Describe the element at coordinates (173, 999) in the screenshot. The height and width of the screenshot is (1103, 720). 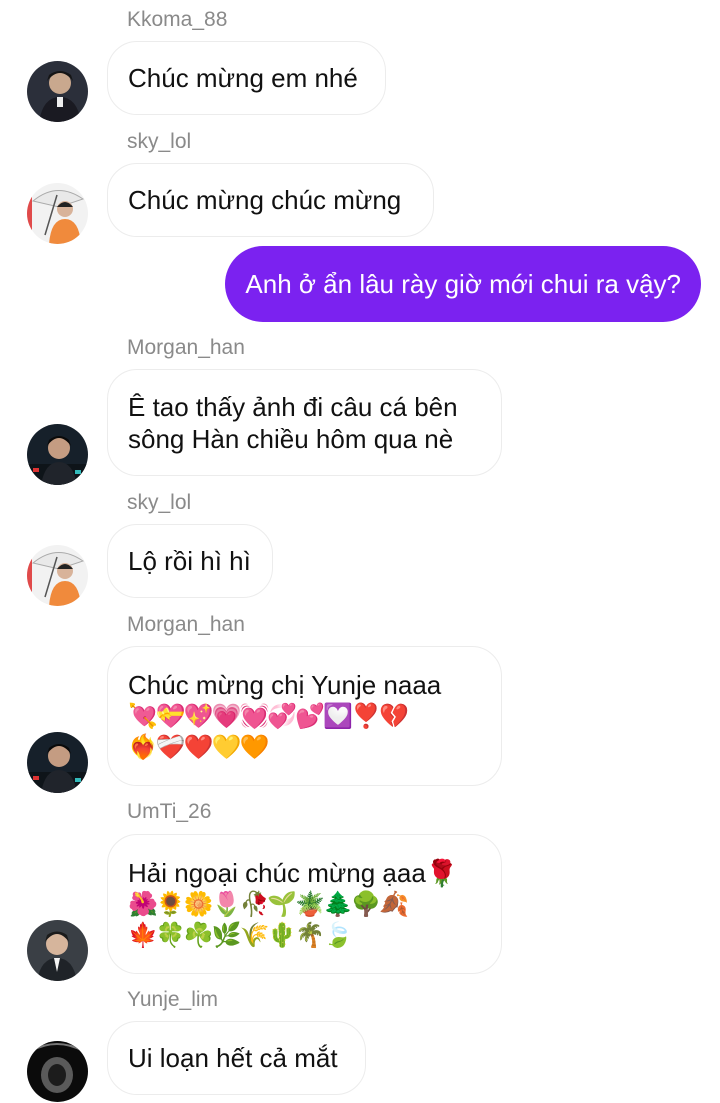
I see `sender-name: Yunje_lim` at that location.